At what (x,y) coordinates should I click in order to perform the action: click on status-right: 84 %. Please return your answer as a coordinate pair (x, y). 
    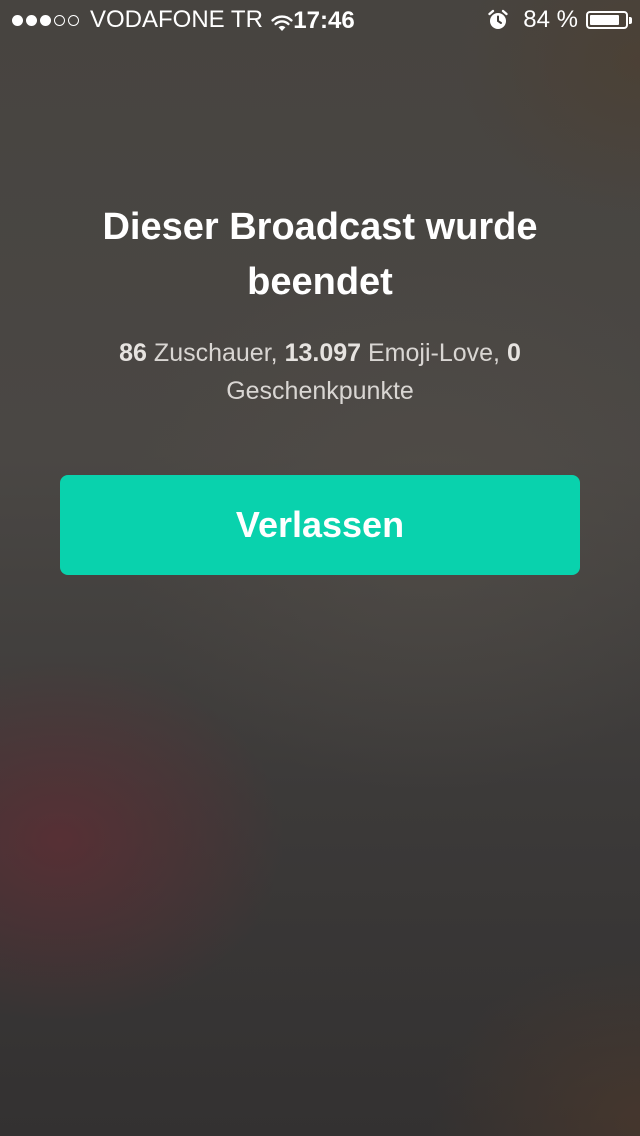
    Looking at the image, I should click on (559, 19).